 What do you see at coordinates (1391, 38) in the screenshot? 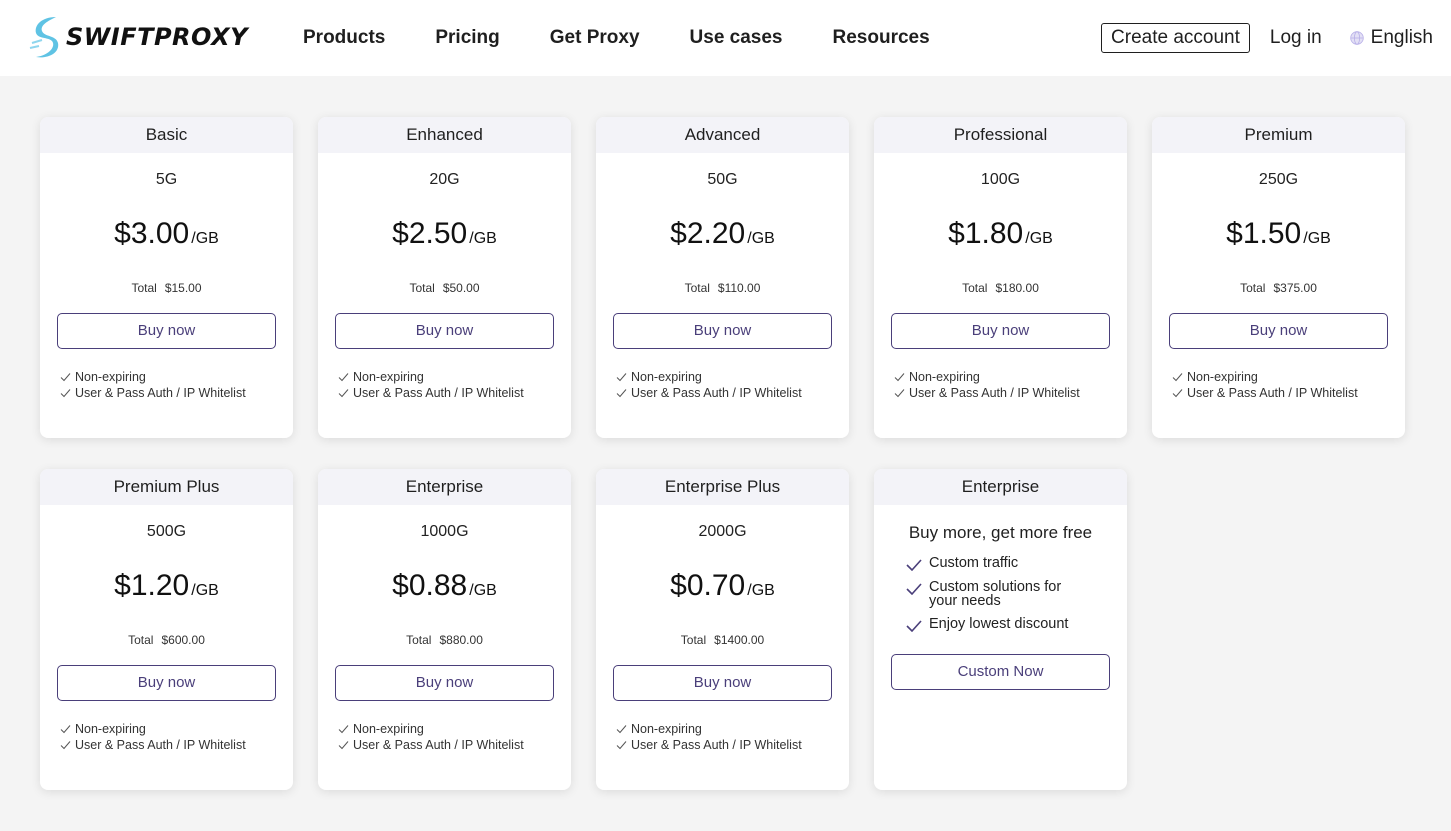
I see `language-selector: English` at bounding box center [1391, 38].